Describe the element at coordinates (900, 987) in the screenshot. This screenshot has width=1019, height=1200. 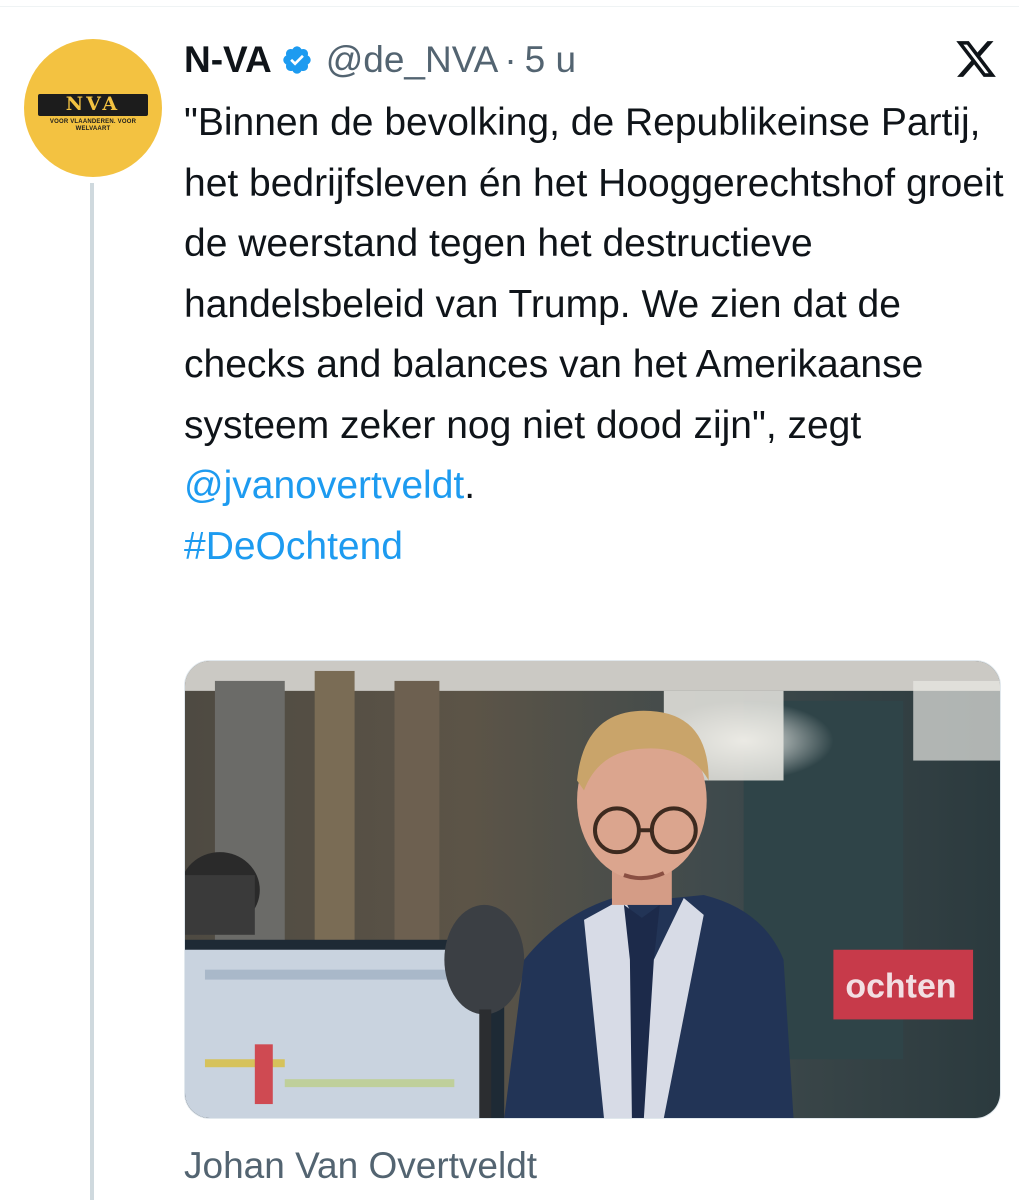
I see `radio-sign-text: ochten` at that location.